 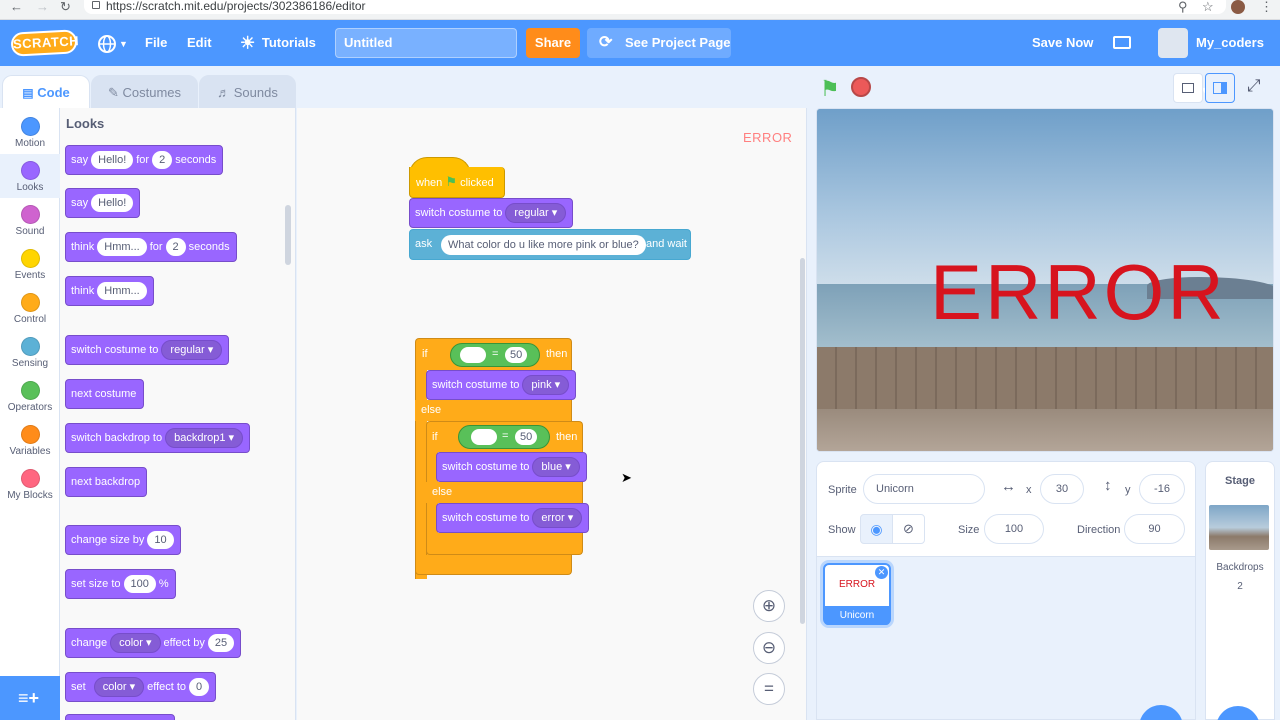 I want to click on zoom-in-button: ⊕, so click(x=769, y=606).